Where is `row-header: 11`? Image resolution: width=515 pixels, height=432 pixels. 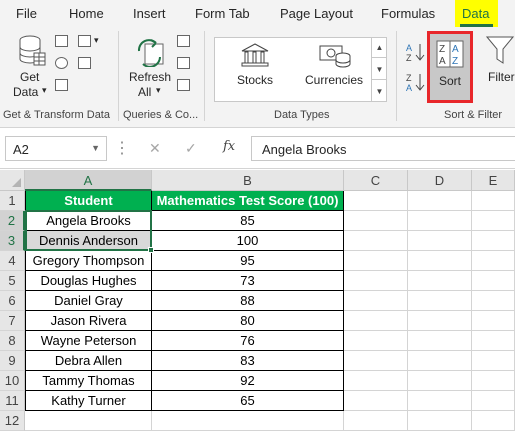
row-header: 11 is located at coordinates (12, 401).